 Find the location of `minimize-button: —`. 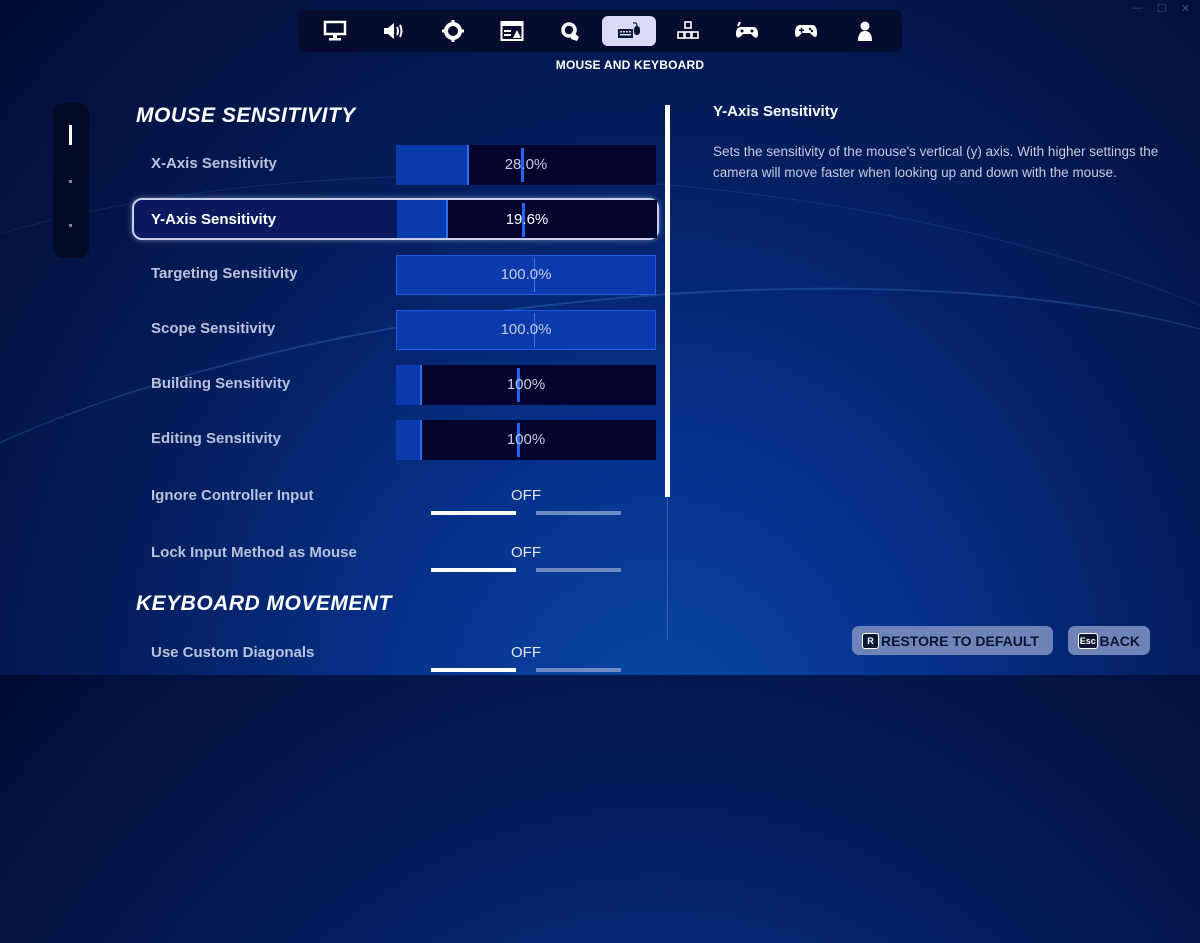

minimize-button: — is located at coordinates (1137, 8).